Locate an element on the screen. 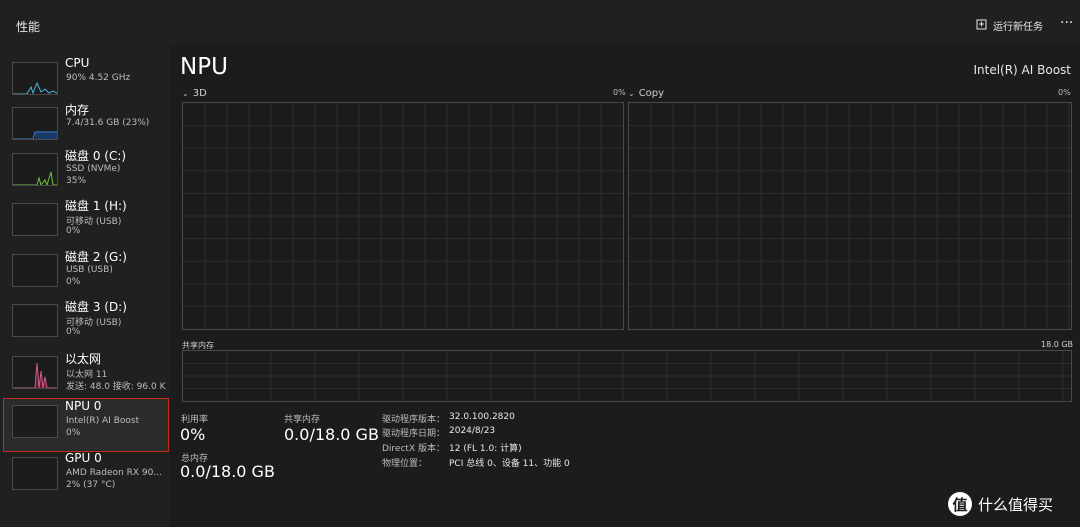  sidebar-item-ethernet: 以太网 以太网 11 发送: 48.0 接收: 96.0 K is located at coordinates (85, 375).